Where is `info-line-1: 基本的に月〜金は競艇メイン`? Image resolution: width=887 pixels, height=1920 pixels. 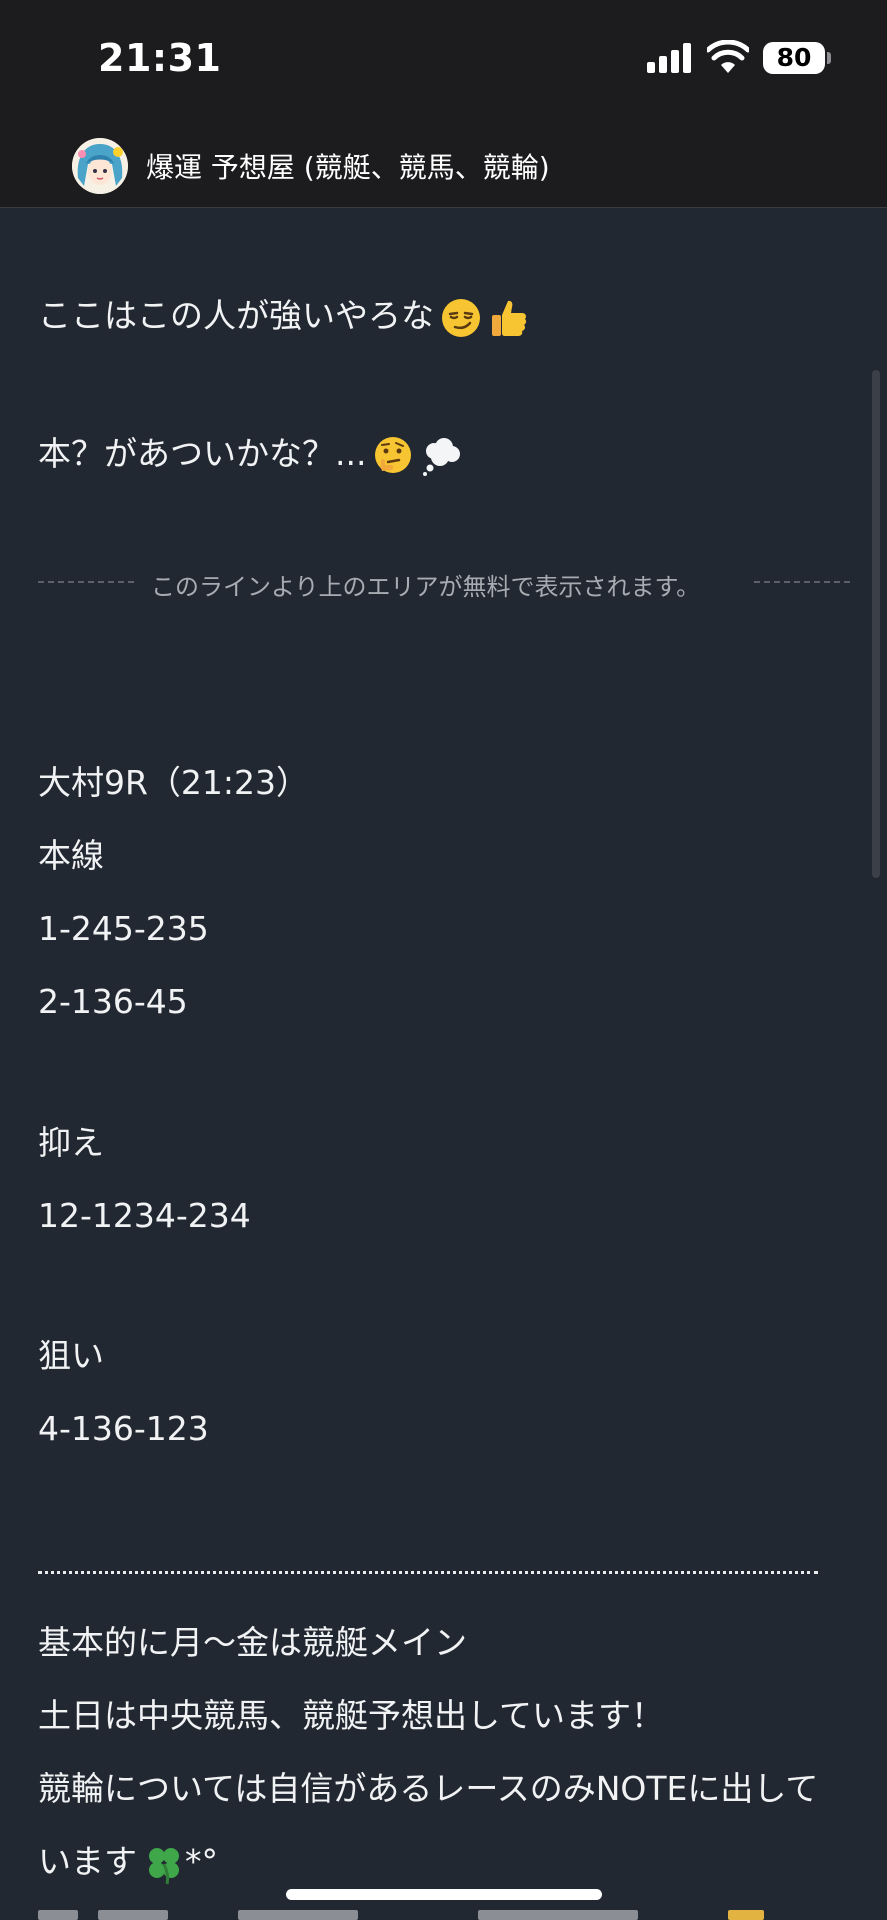 info-line-1: 基本的に月〜金は競艇メイン is located at coordinates (252, 1642).